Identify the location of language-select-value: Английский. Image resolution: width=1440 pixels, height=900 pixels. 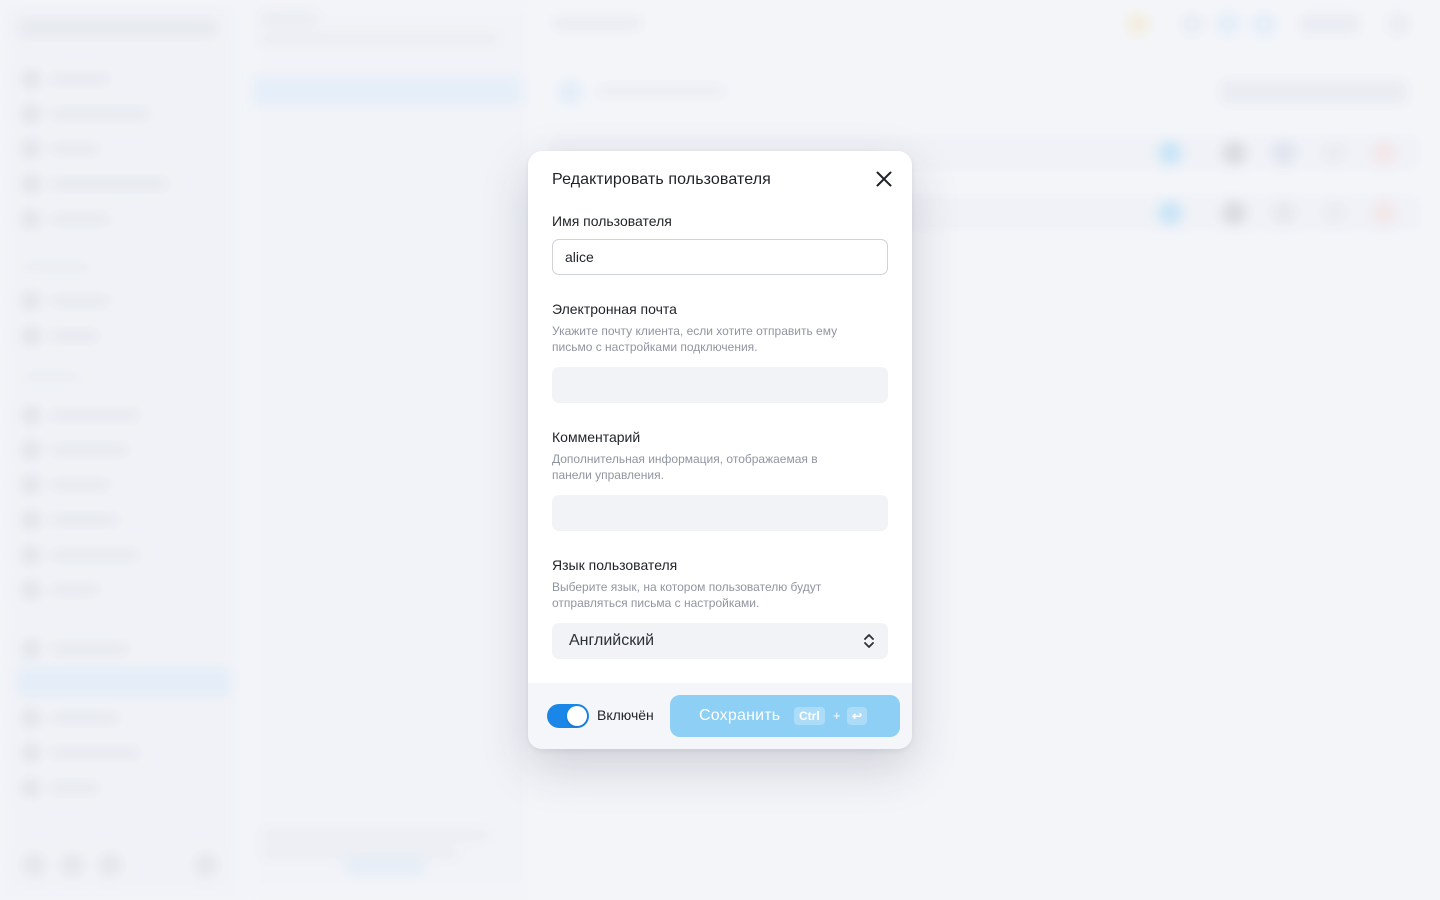
(612, 640).